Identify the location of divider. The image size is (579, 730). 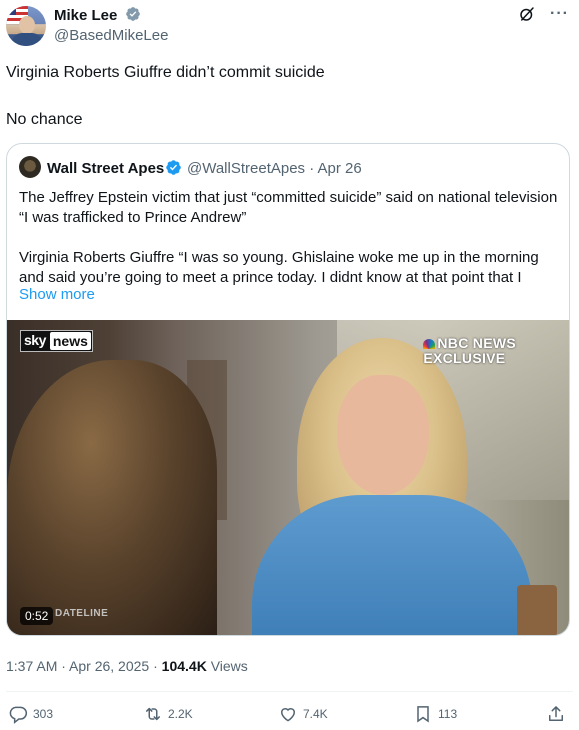
(289, 691).